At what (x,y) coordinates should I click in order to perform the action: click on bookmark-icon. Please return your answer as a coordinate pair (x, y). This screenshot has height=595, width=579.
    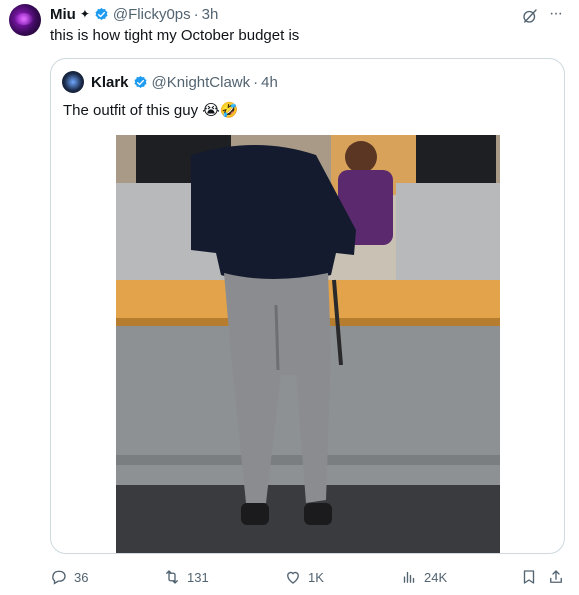
    Looking at the image, I should click on (529, 577).